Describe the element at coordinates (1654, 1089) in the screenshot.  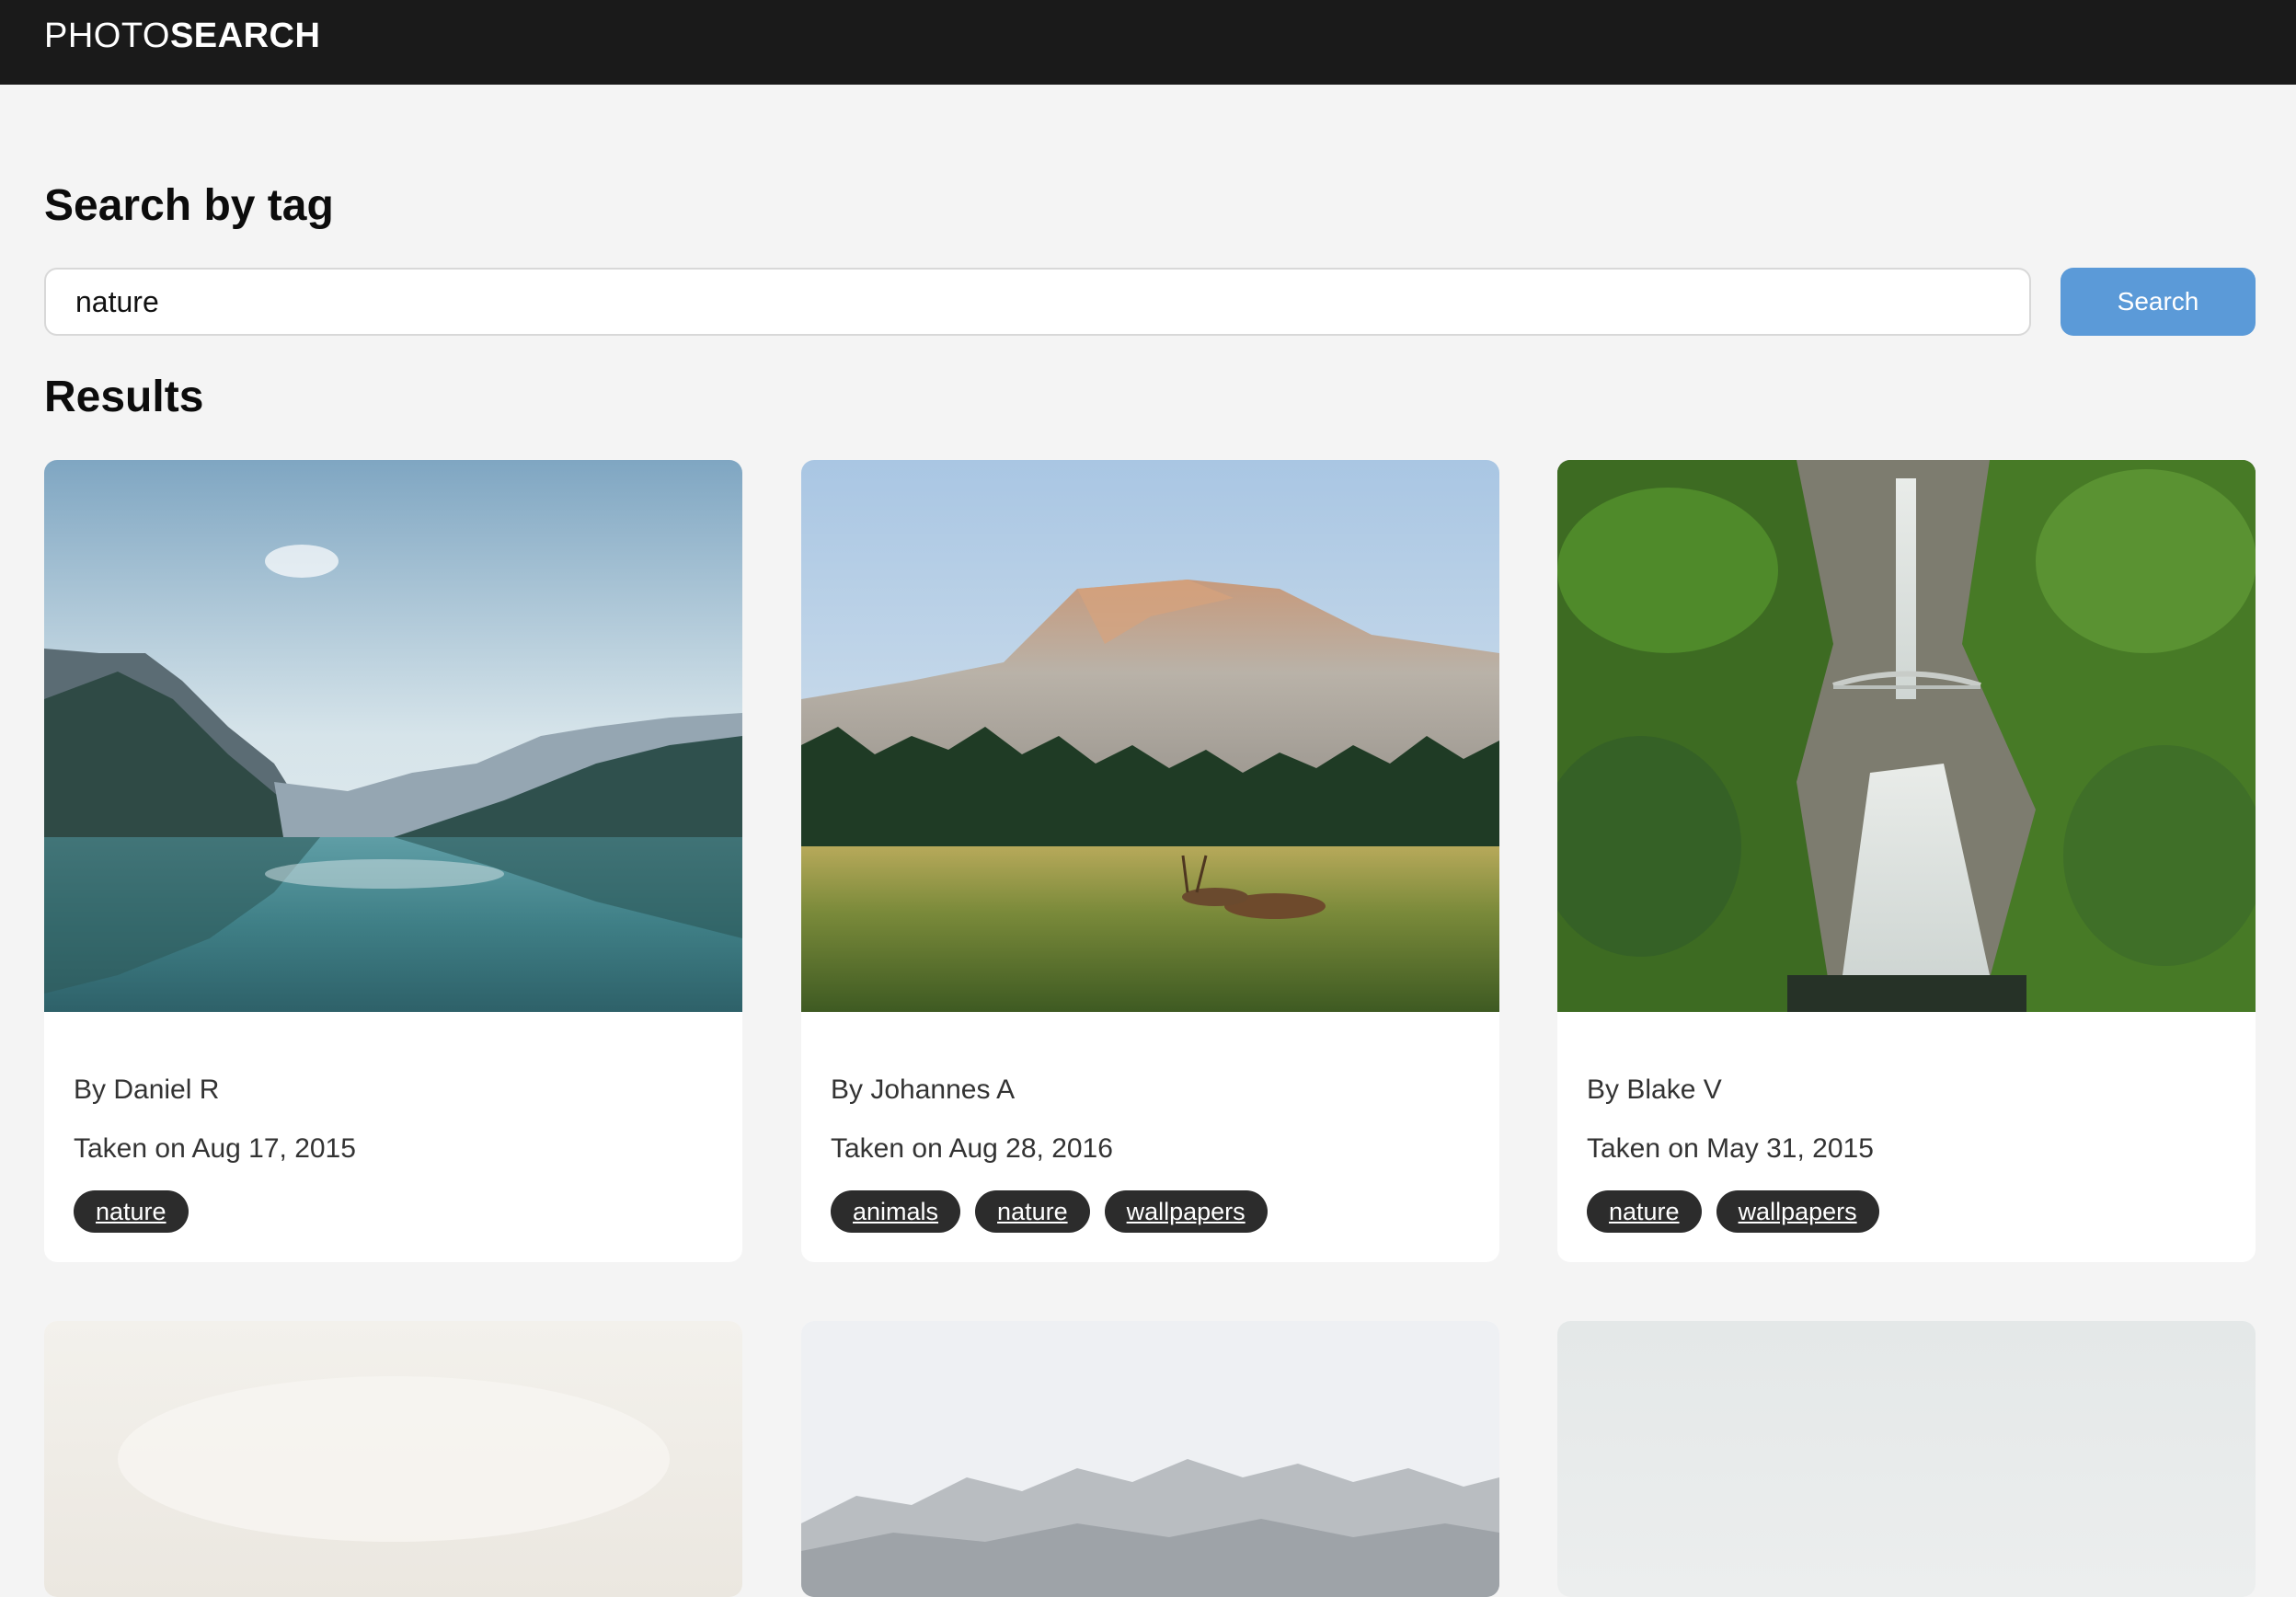
I see `card-author: By Blake V` at that location.